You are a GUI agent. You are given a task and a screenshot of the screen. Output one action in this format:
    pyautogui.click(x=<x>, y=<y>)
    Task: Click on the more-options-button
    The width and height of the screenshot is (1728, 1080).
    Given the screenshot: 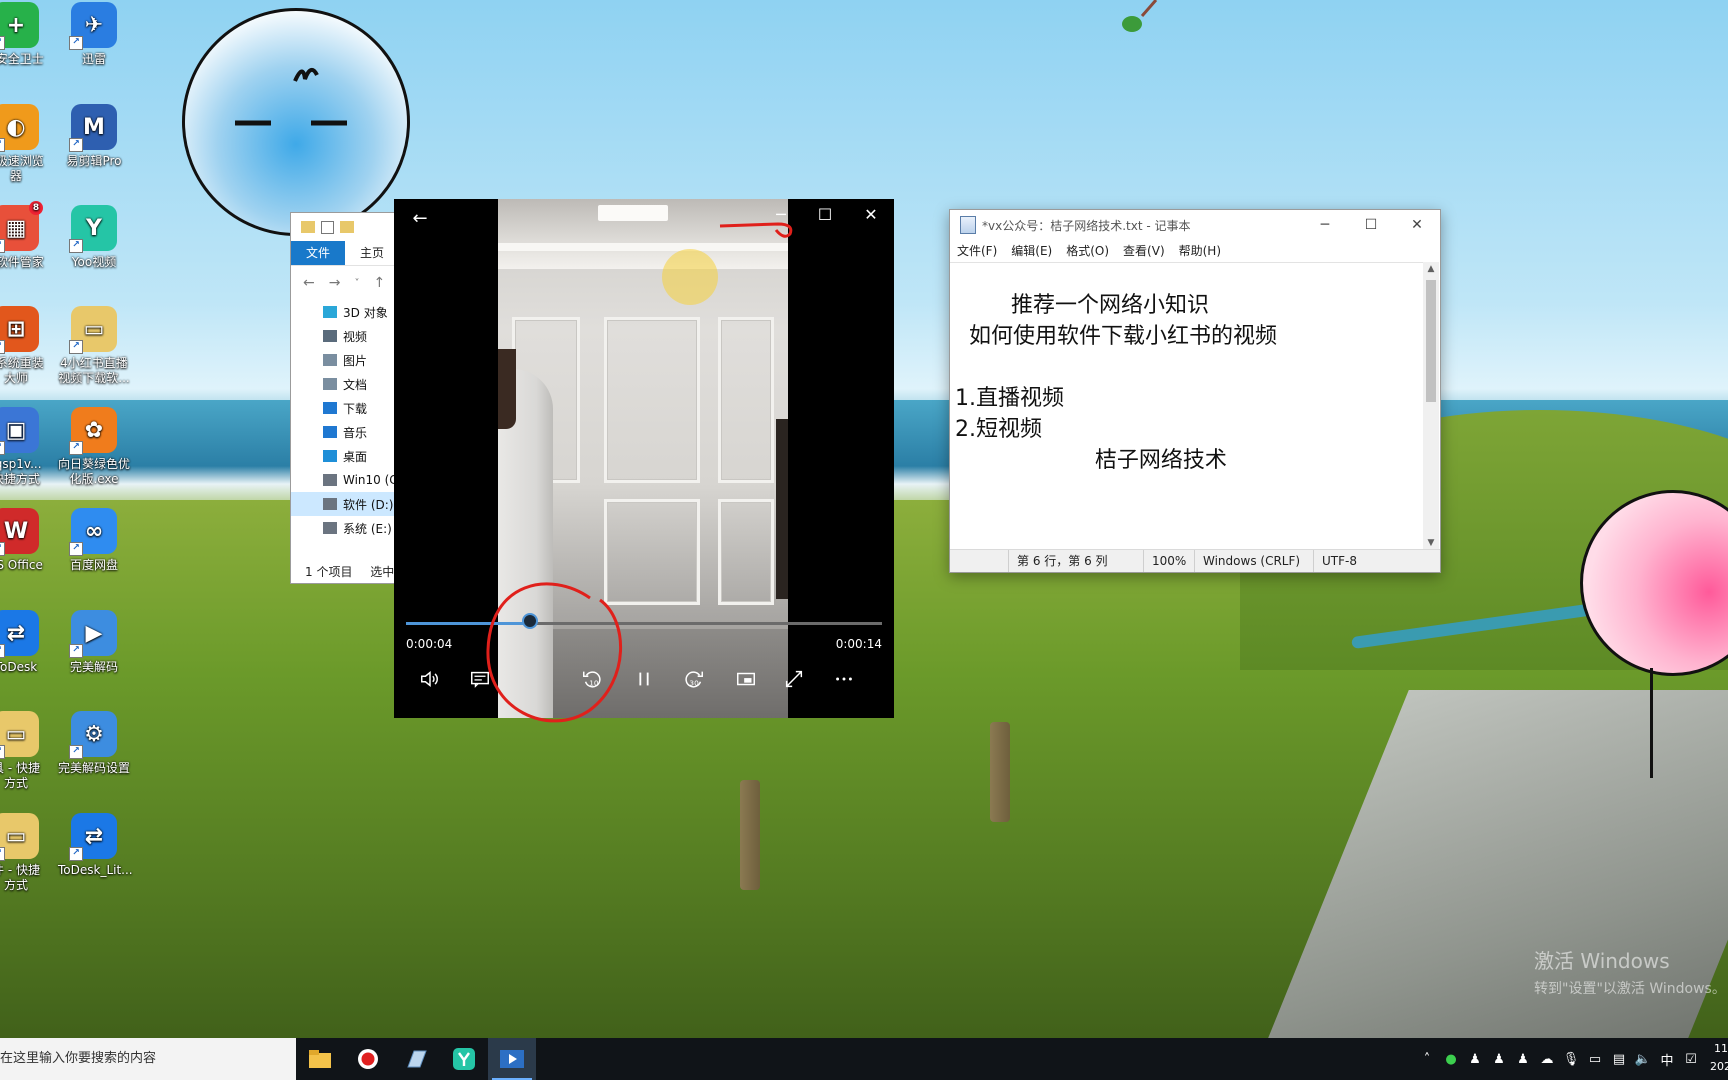 What is the action you would take?
    pyautogui.click(x=844, y=679)
    